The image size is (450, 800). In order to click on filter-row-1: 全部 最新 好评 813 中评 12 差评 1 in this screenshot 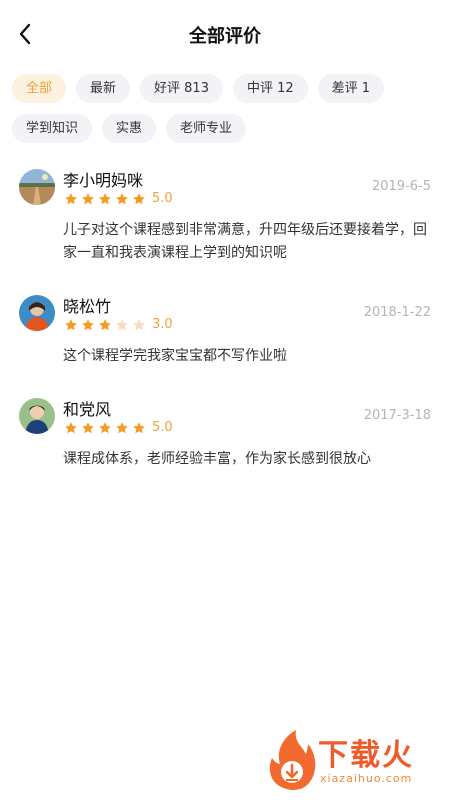, I will do `click(227, 88)`.